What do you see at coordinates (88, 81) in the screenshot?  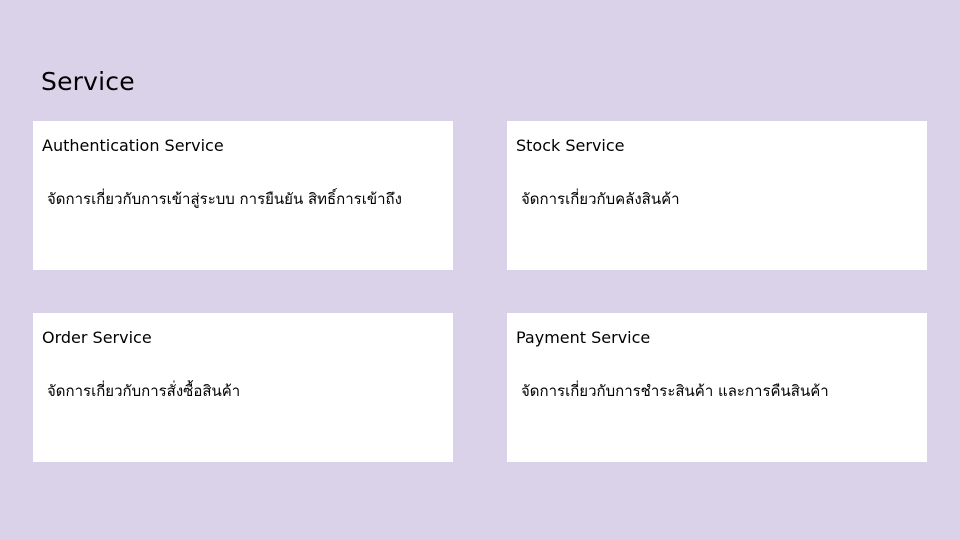 I see `slide-title: Service` at bounding box center [88, 81].